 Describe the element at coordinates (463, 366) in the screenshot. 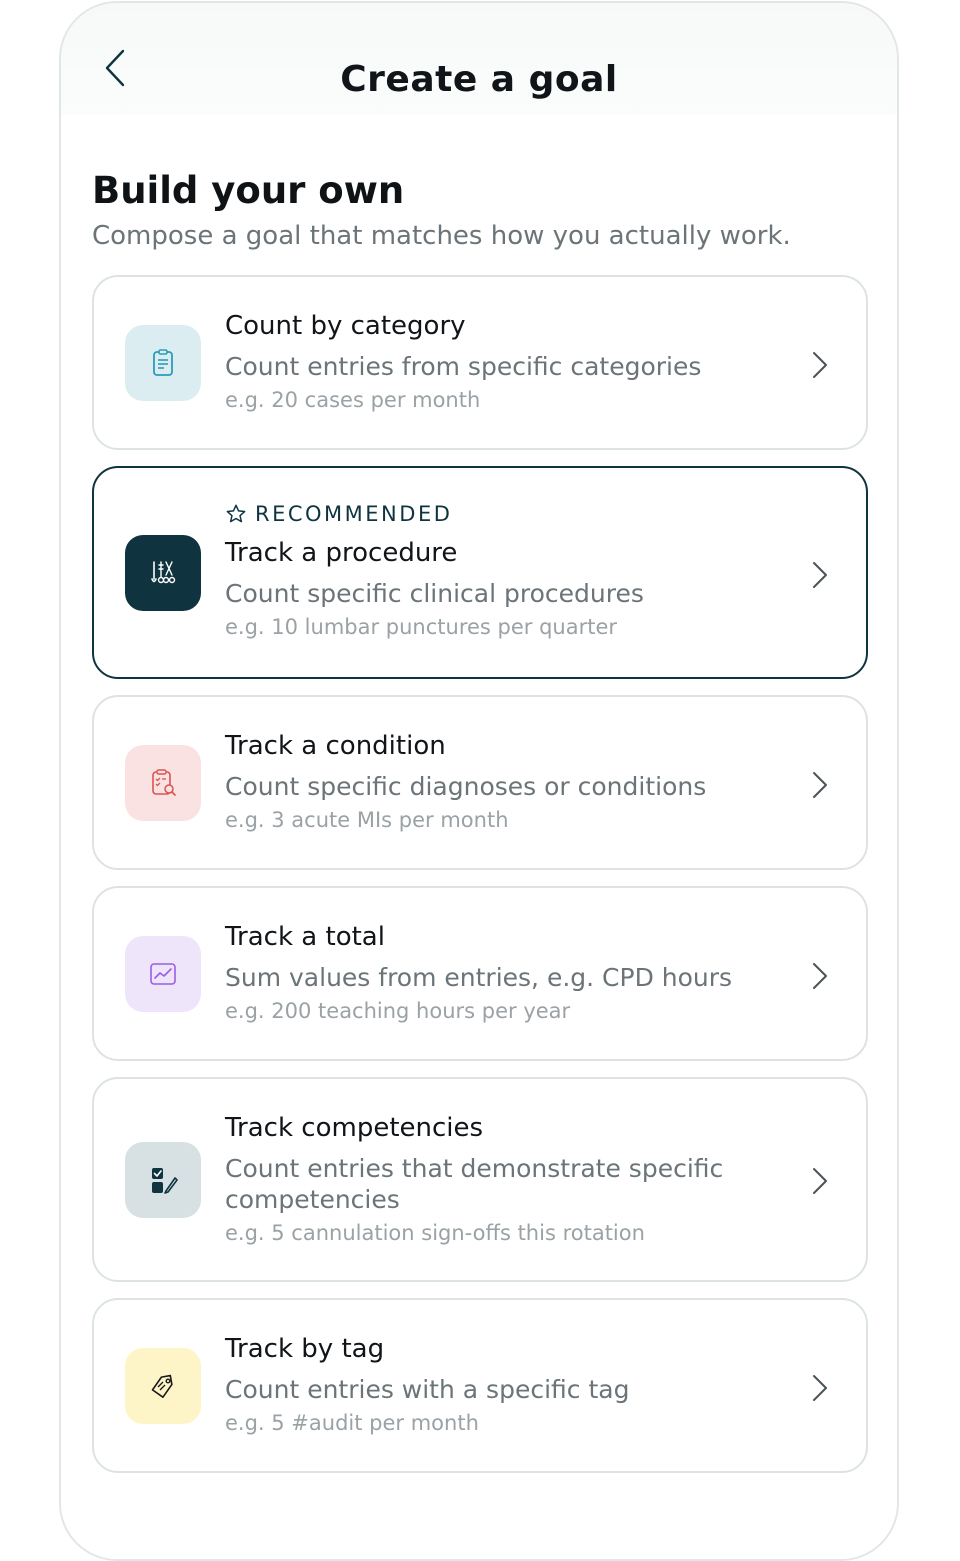

I see `card-description: Count entries from specific categories` at that location.